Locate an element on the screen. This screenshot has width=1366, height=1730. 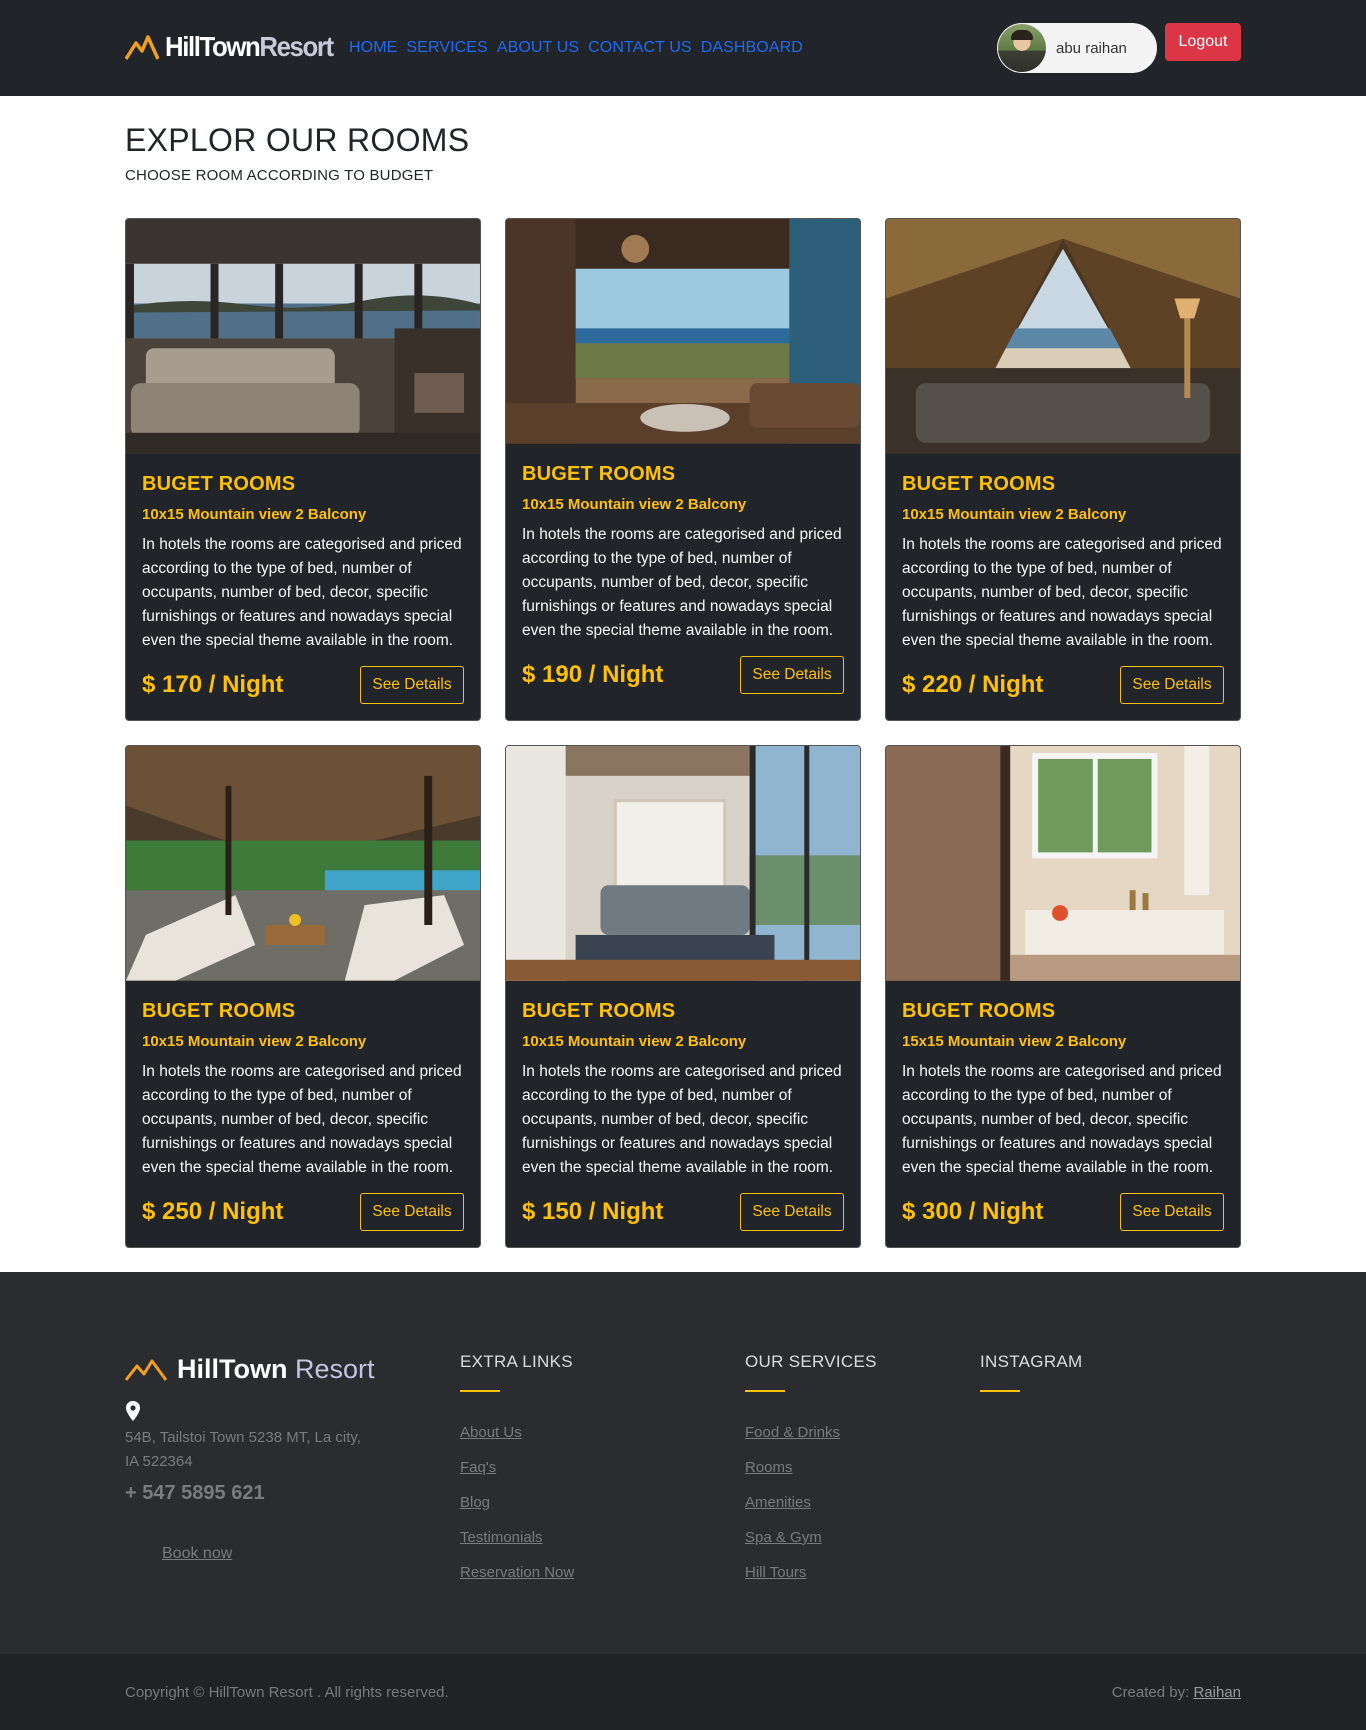
avatar is located at coordinates (1022, 48).